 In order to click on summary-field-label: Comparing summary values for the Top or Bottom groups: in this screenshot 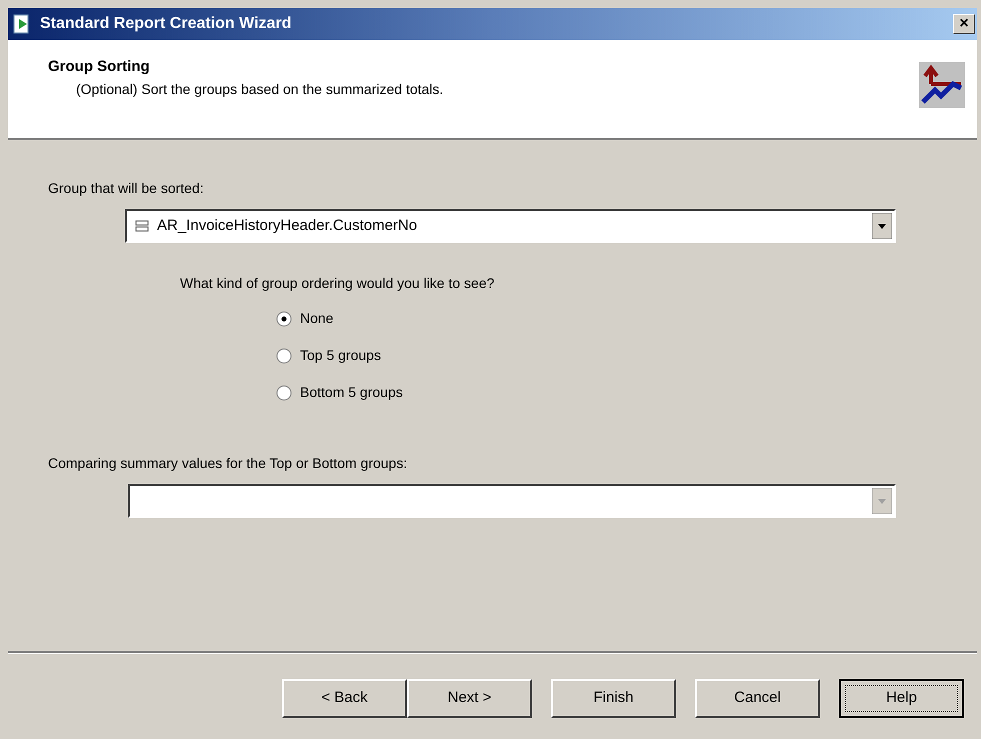, I will do `click(228, 463)`.